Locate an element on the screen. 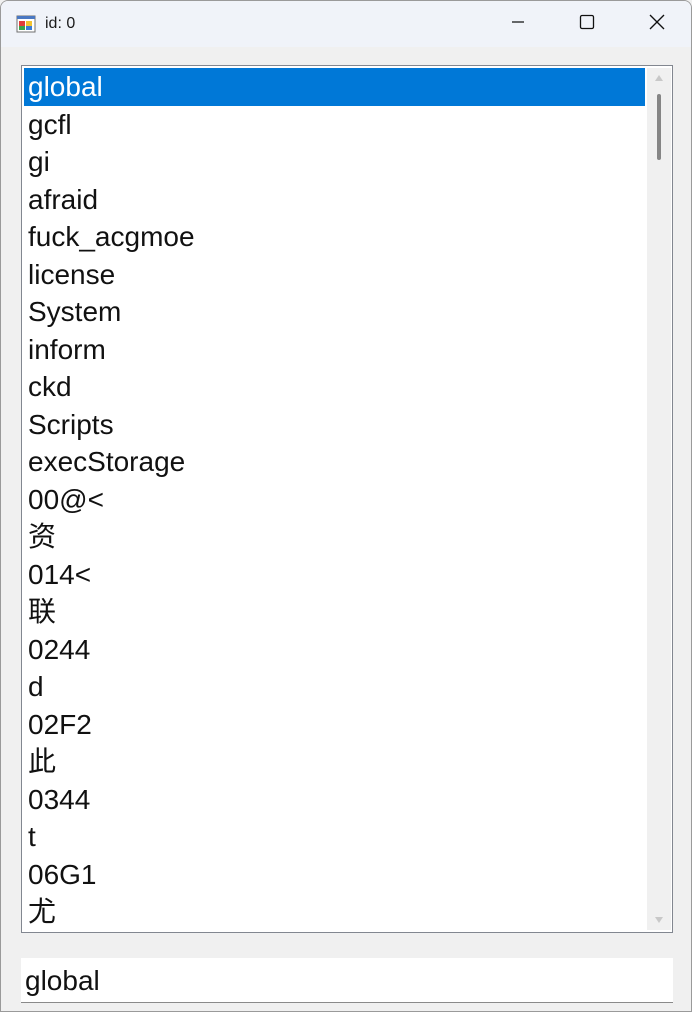  list-item: 00@< is located at coordinates (334, 500).